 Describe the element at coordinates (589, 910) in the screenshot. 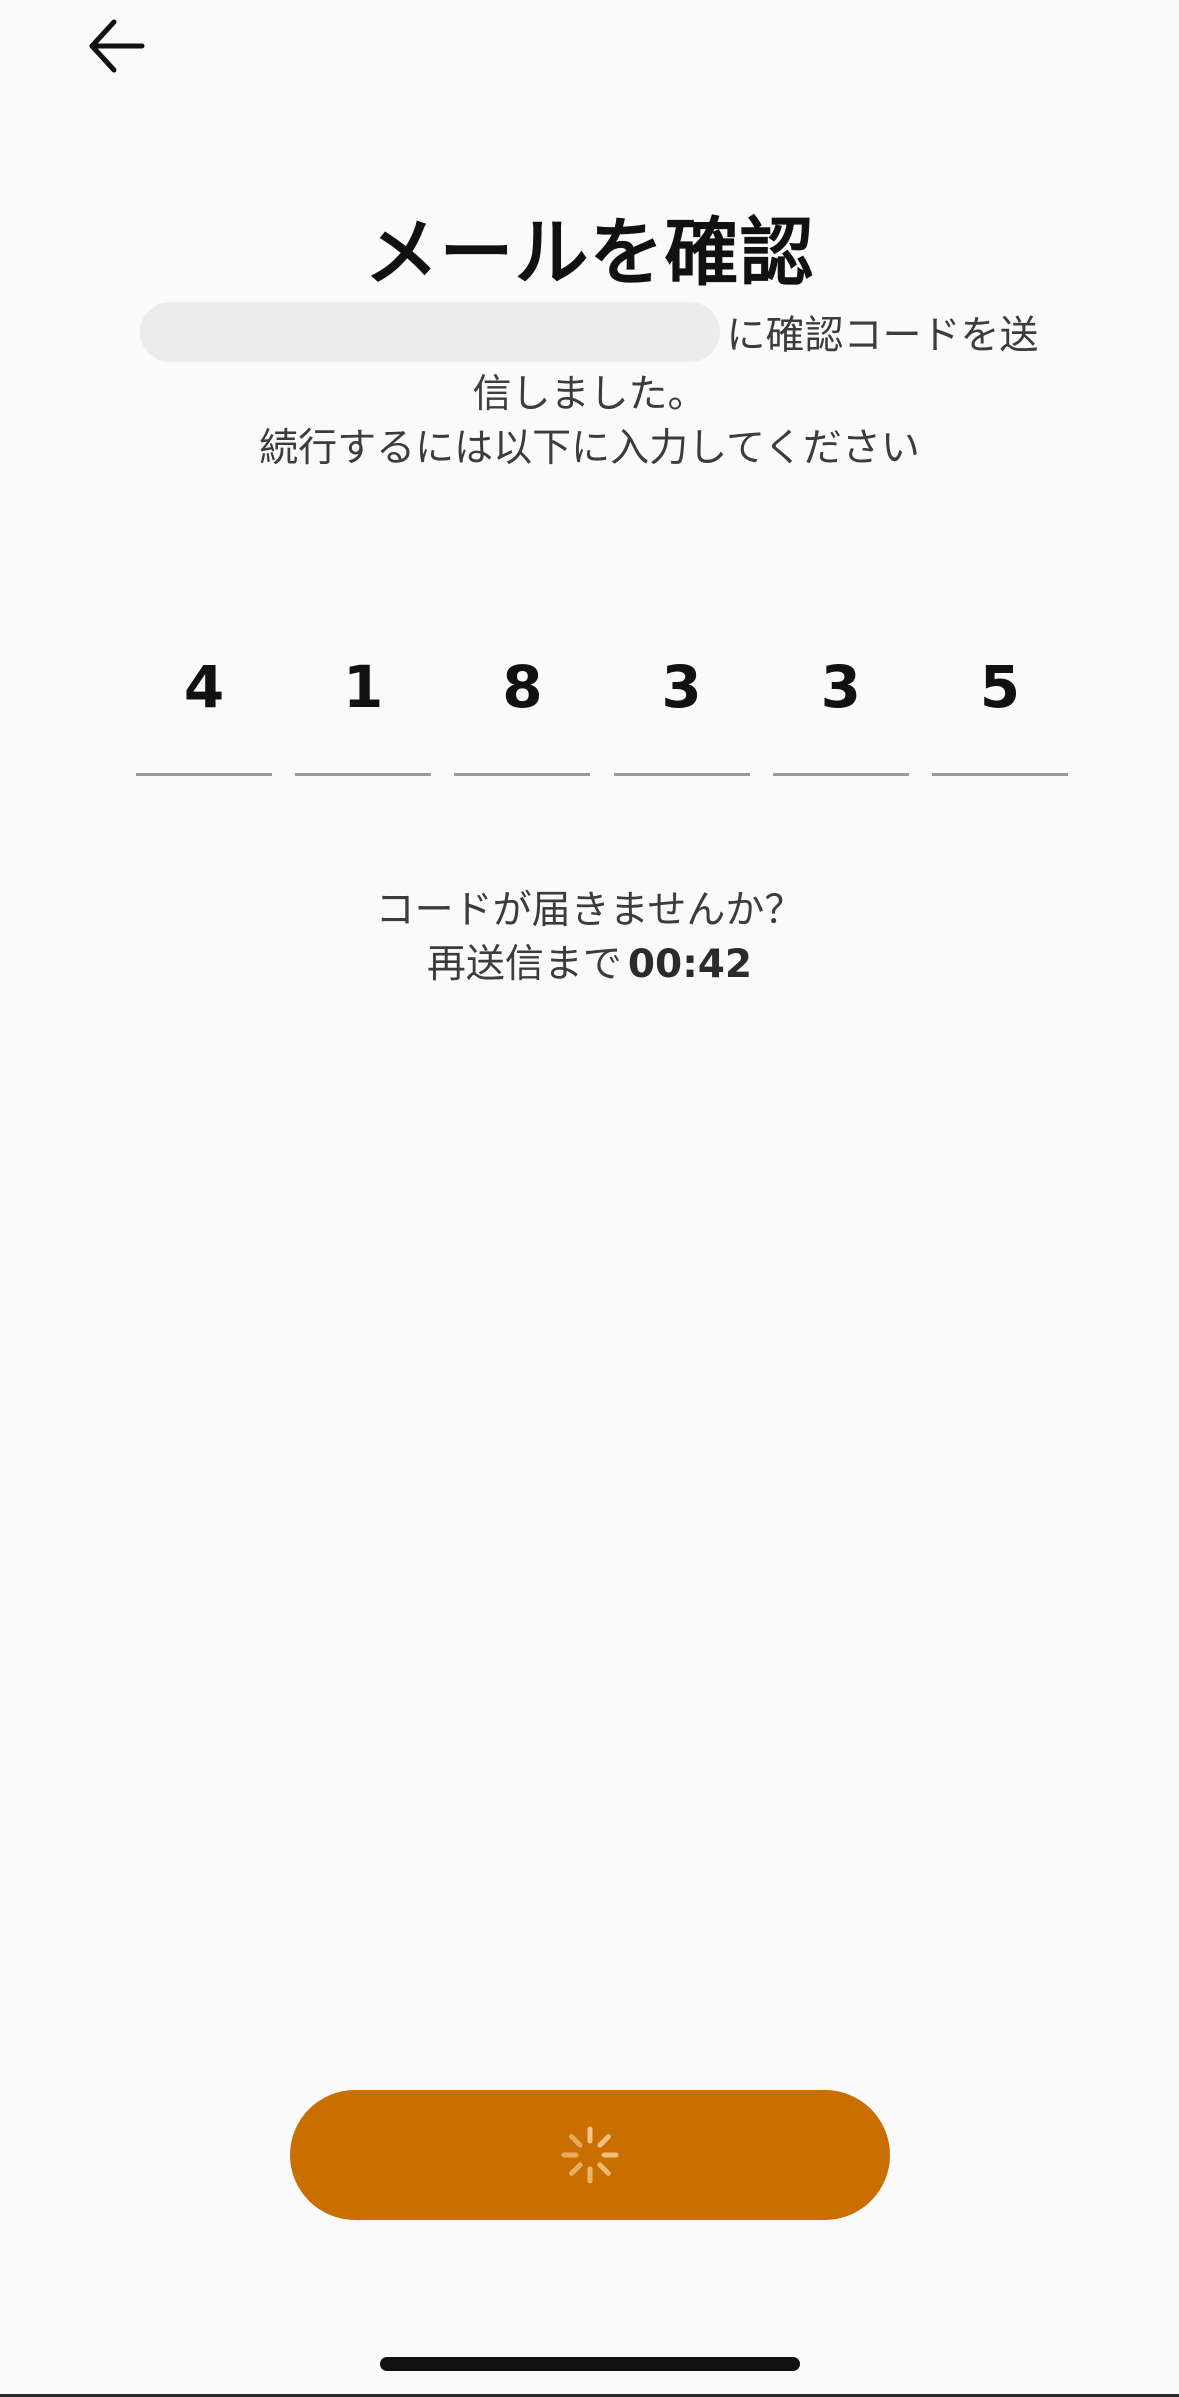

I see `resend-question: コードが届きませんか？` at that location.